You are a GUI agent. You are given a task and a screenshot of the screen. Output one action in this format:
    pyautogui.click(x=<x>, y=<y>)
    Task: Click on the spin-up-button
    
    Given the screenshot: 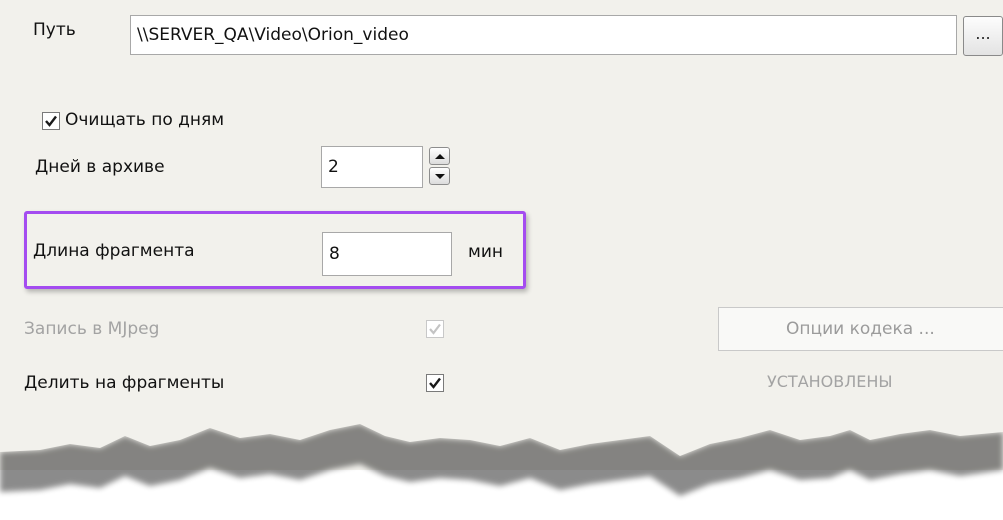 What is the action you would take?
    pyautogui.click(x=439, y=156)
    